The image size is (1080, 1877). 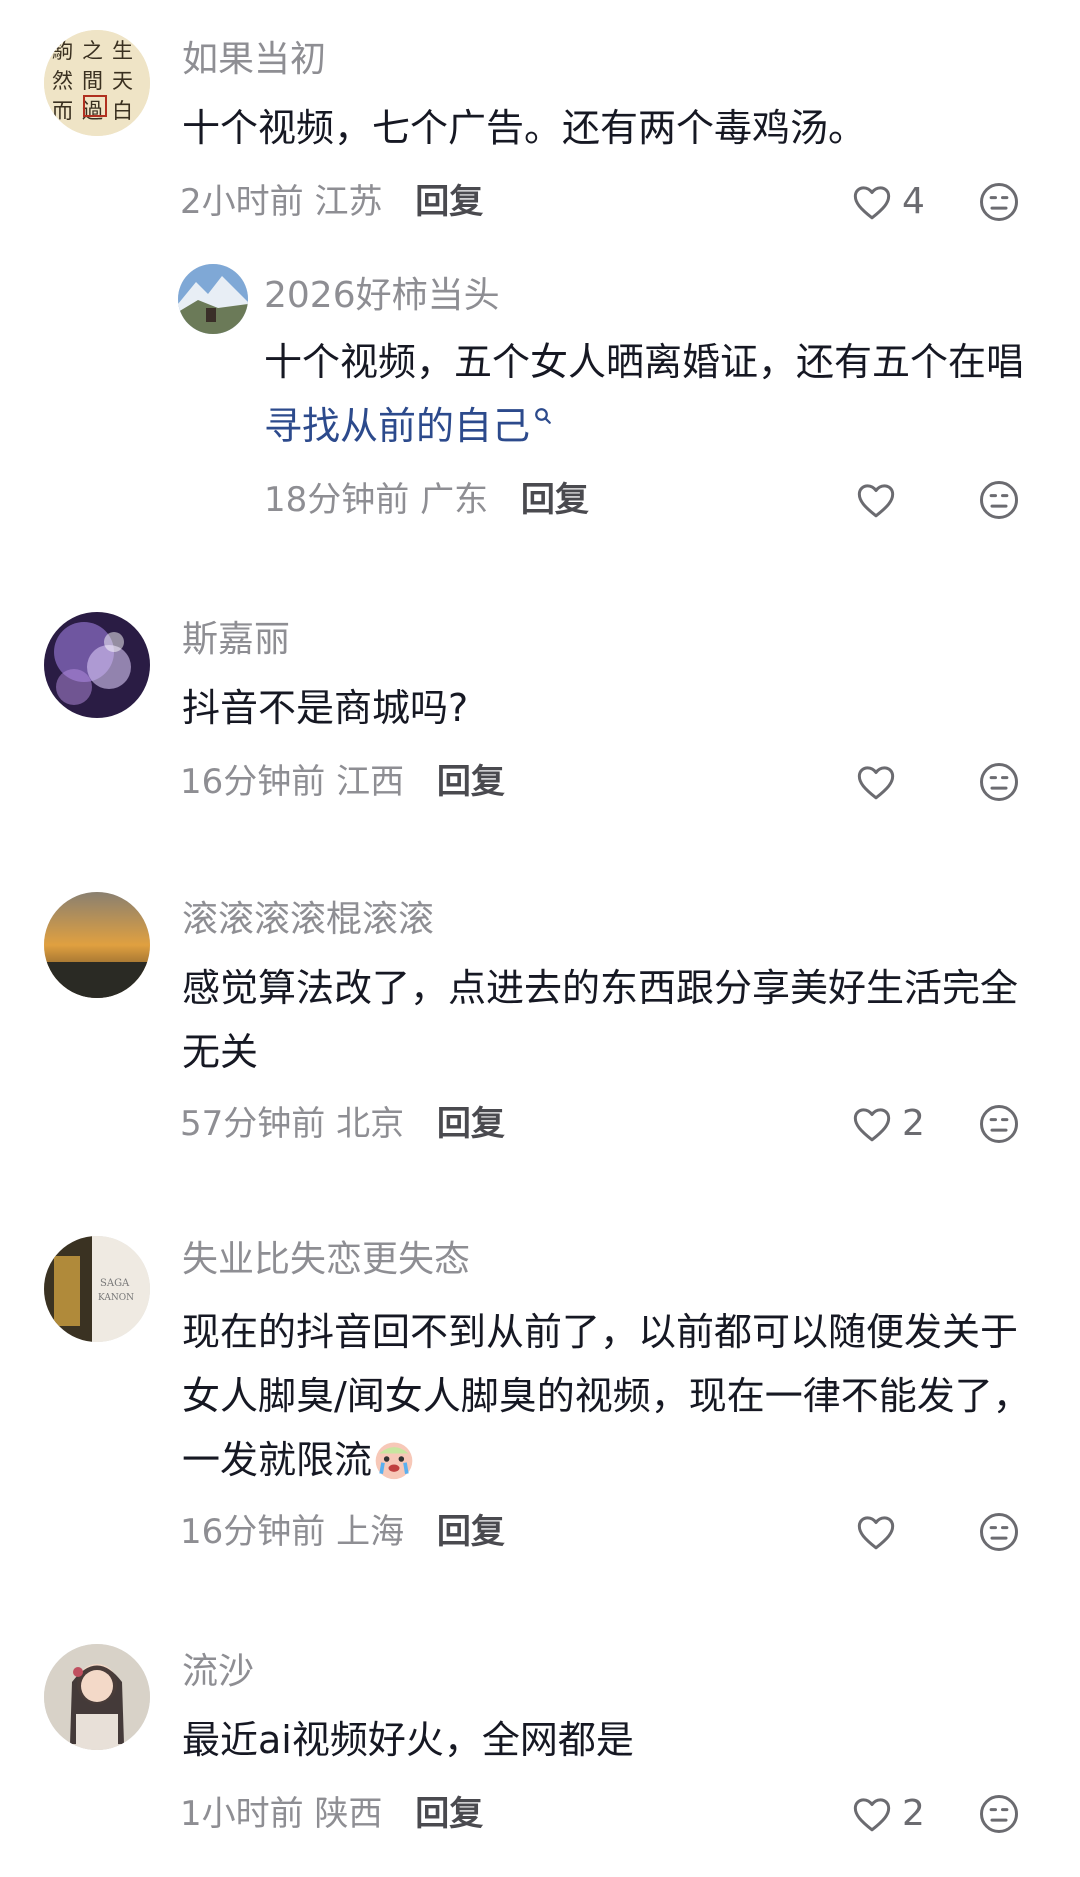 What do you see at coordinates (540, 720) in the screenshot?
I see `comment-item: 斯嘉丽 抖音不是商城吗? 16分钟前 江西 回复` at bounding box center [540, 720].